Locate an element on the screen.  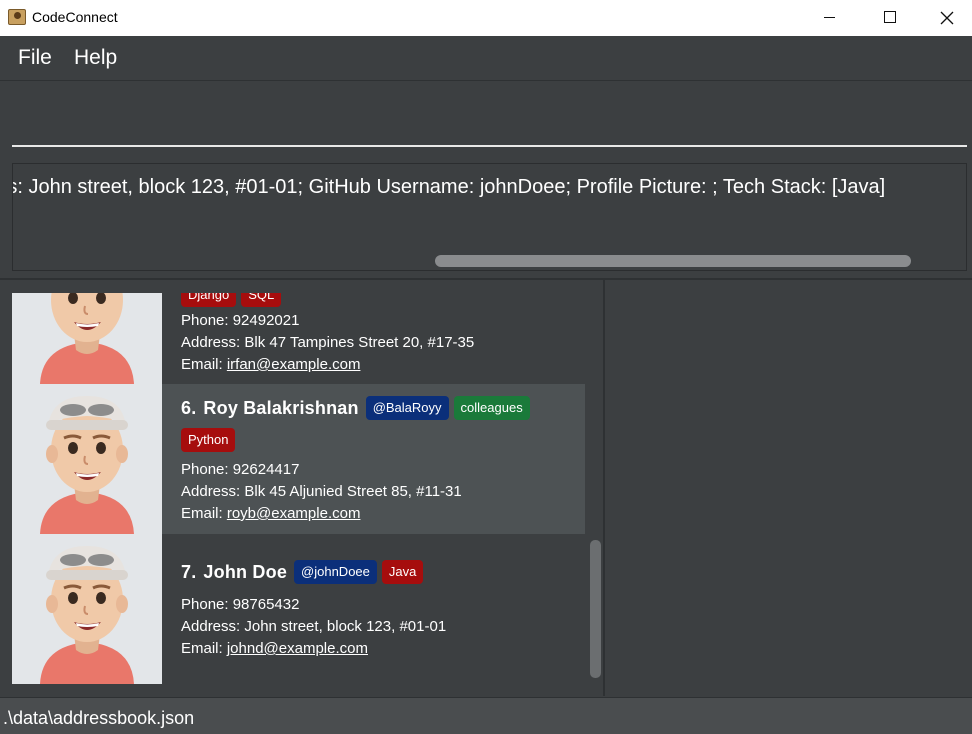
email-link: johnd@example.com is located at coordinates (297, 648).